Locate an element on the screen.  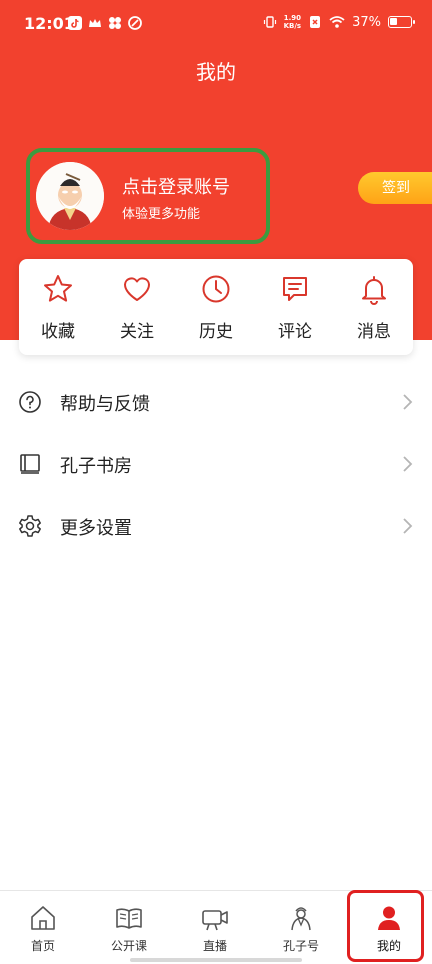
quick-action-history: 历史 is located at coordinates (216, 307).